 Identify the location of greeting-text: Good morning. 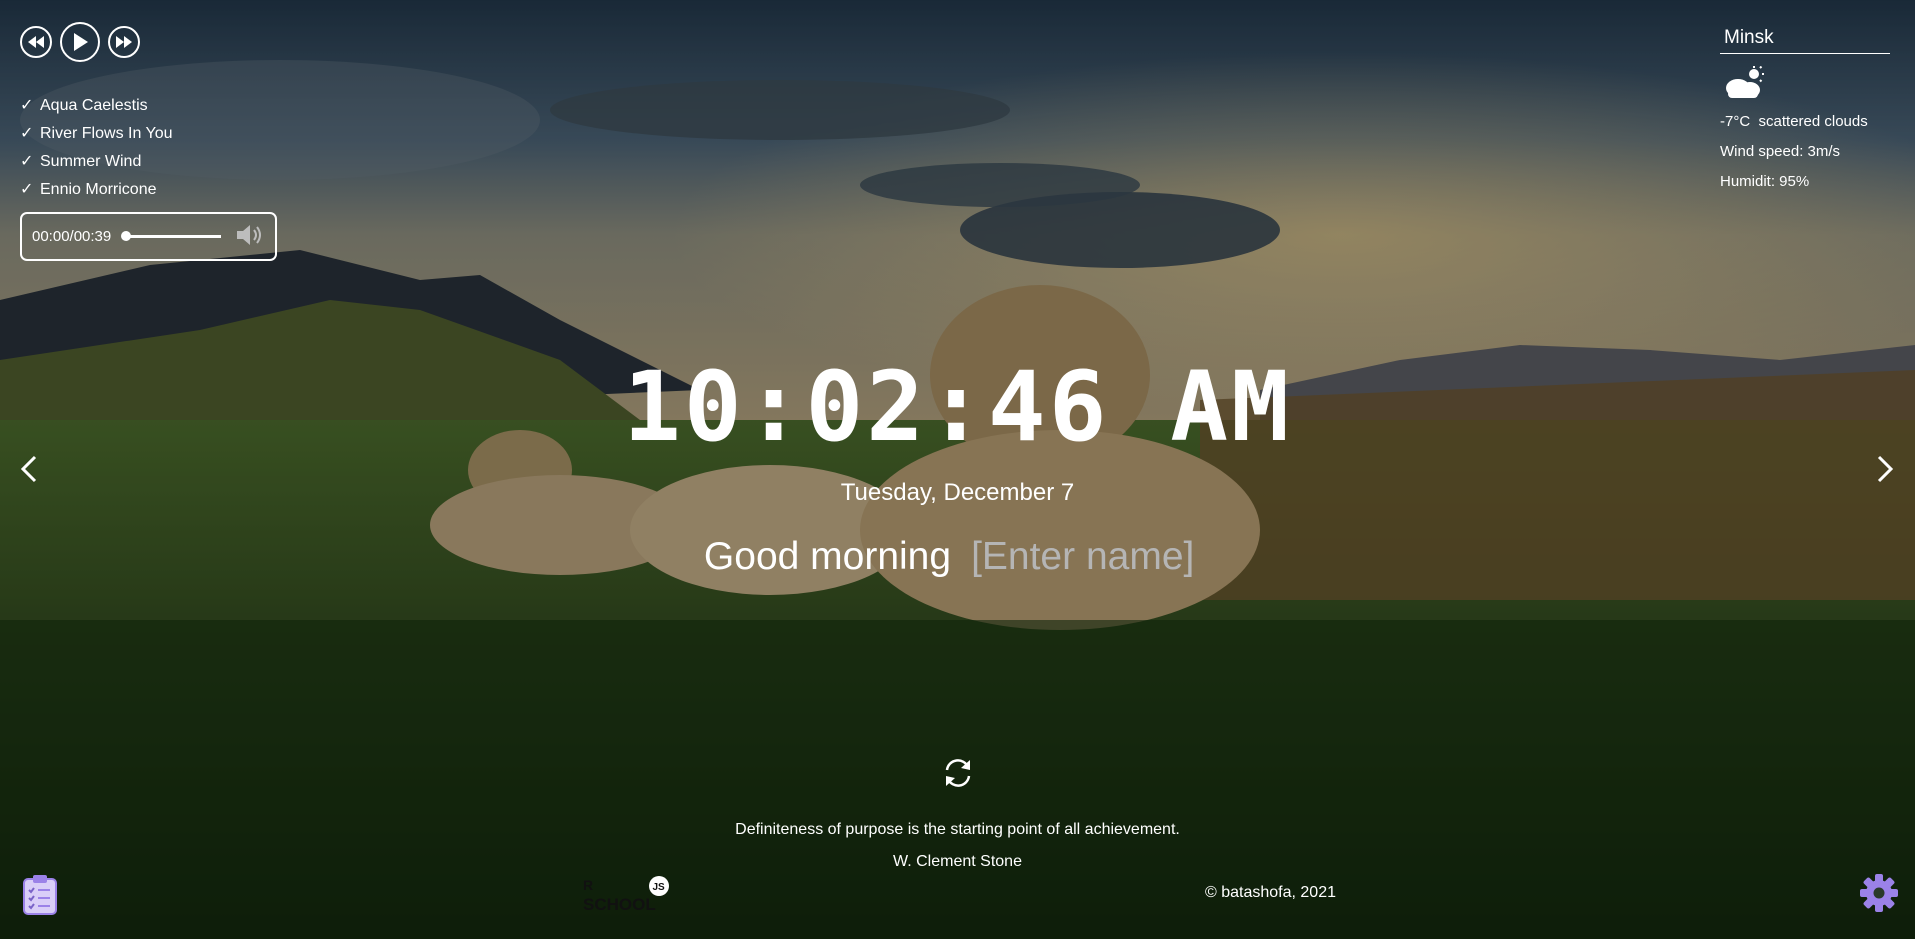
(827, 556).